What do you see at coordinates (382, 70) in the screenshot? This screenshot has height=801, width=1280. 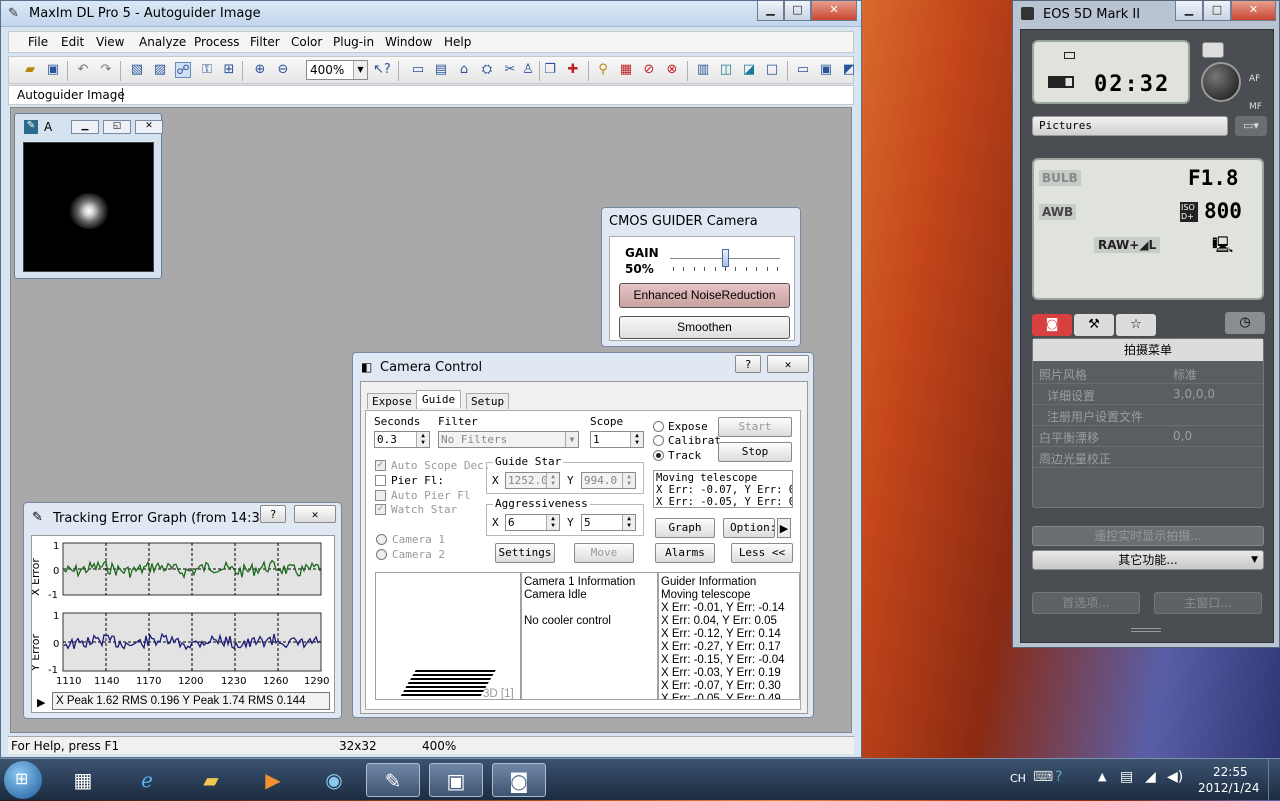 I see `context-help-icon: ↖?` at bounding box center [382, 70].